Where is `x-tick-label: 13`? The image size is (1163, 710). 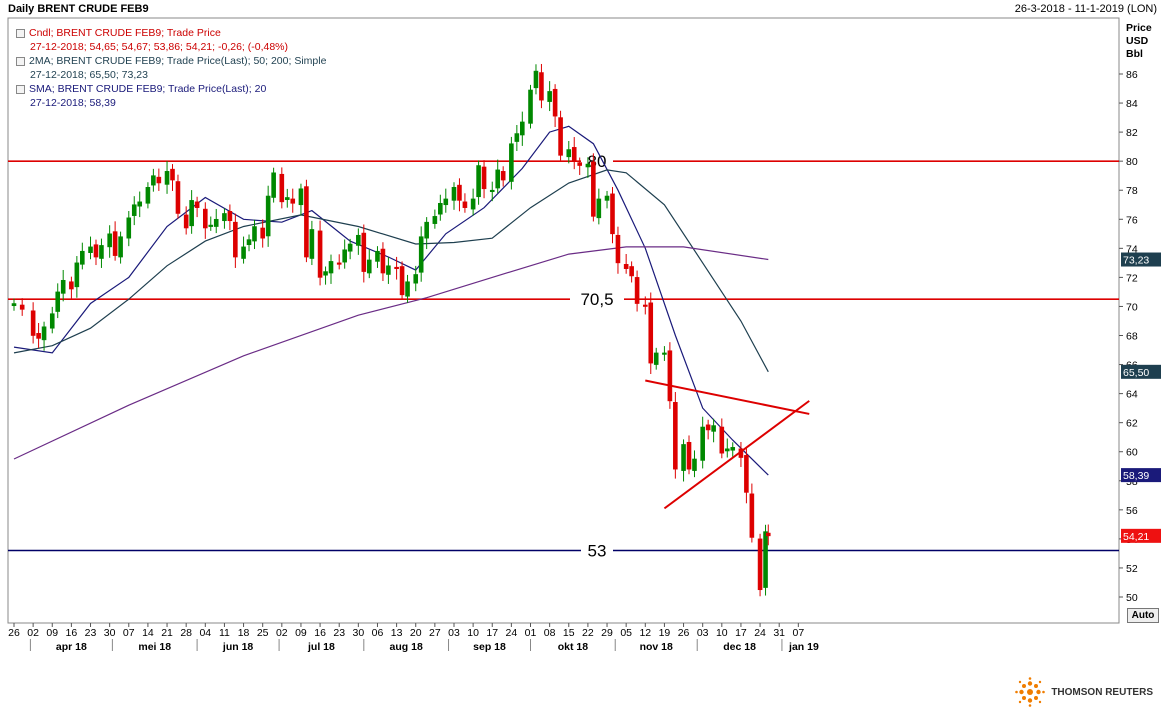
x-tick-label: 13 is located at coordinates (397, 633).